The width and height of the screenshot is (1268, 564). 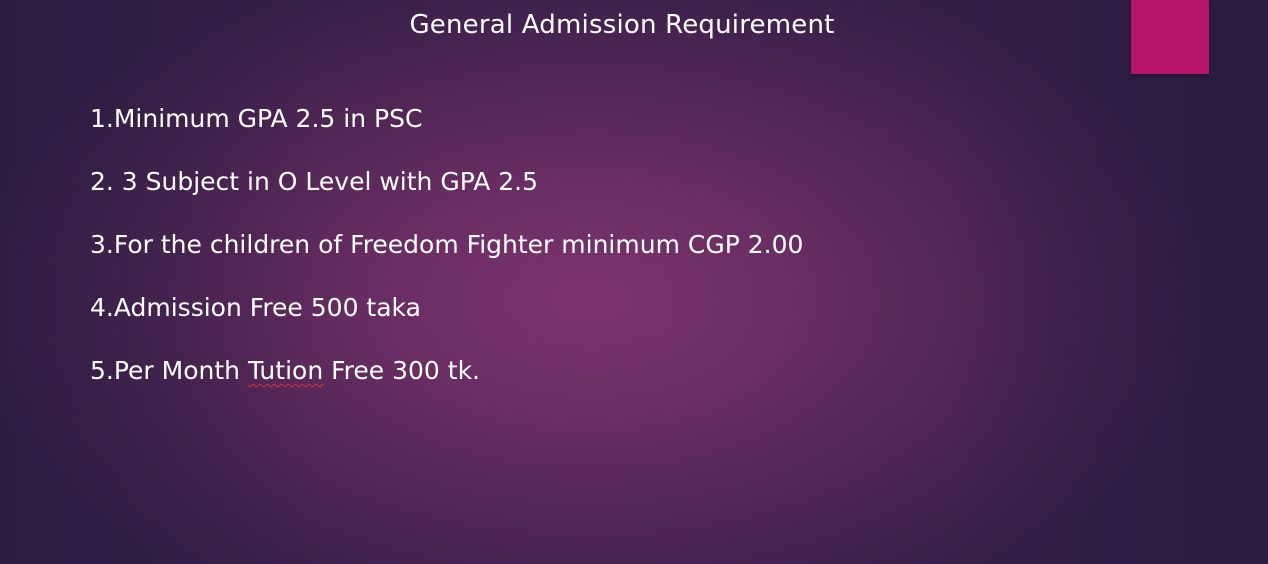 I want to click on spellcheck-flagged-word: Tution, so click(x=285, y=370).